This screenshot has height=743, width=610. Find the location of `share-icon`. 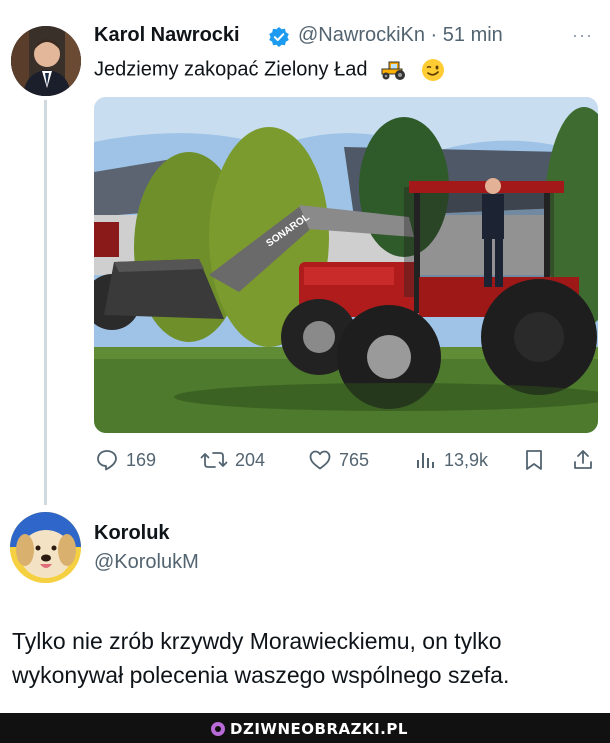

share-icon is located at coordinates (583, 459).